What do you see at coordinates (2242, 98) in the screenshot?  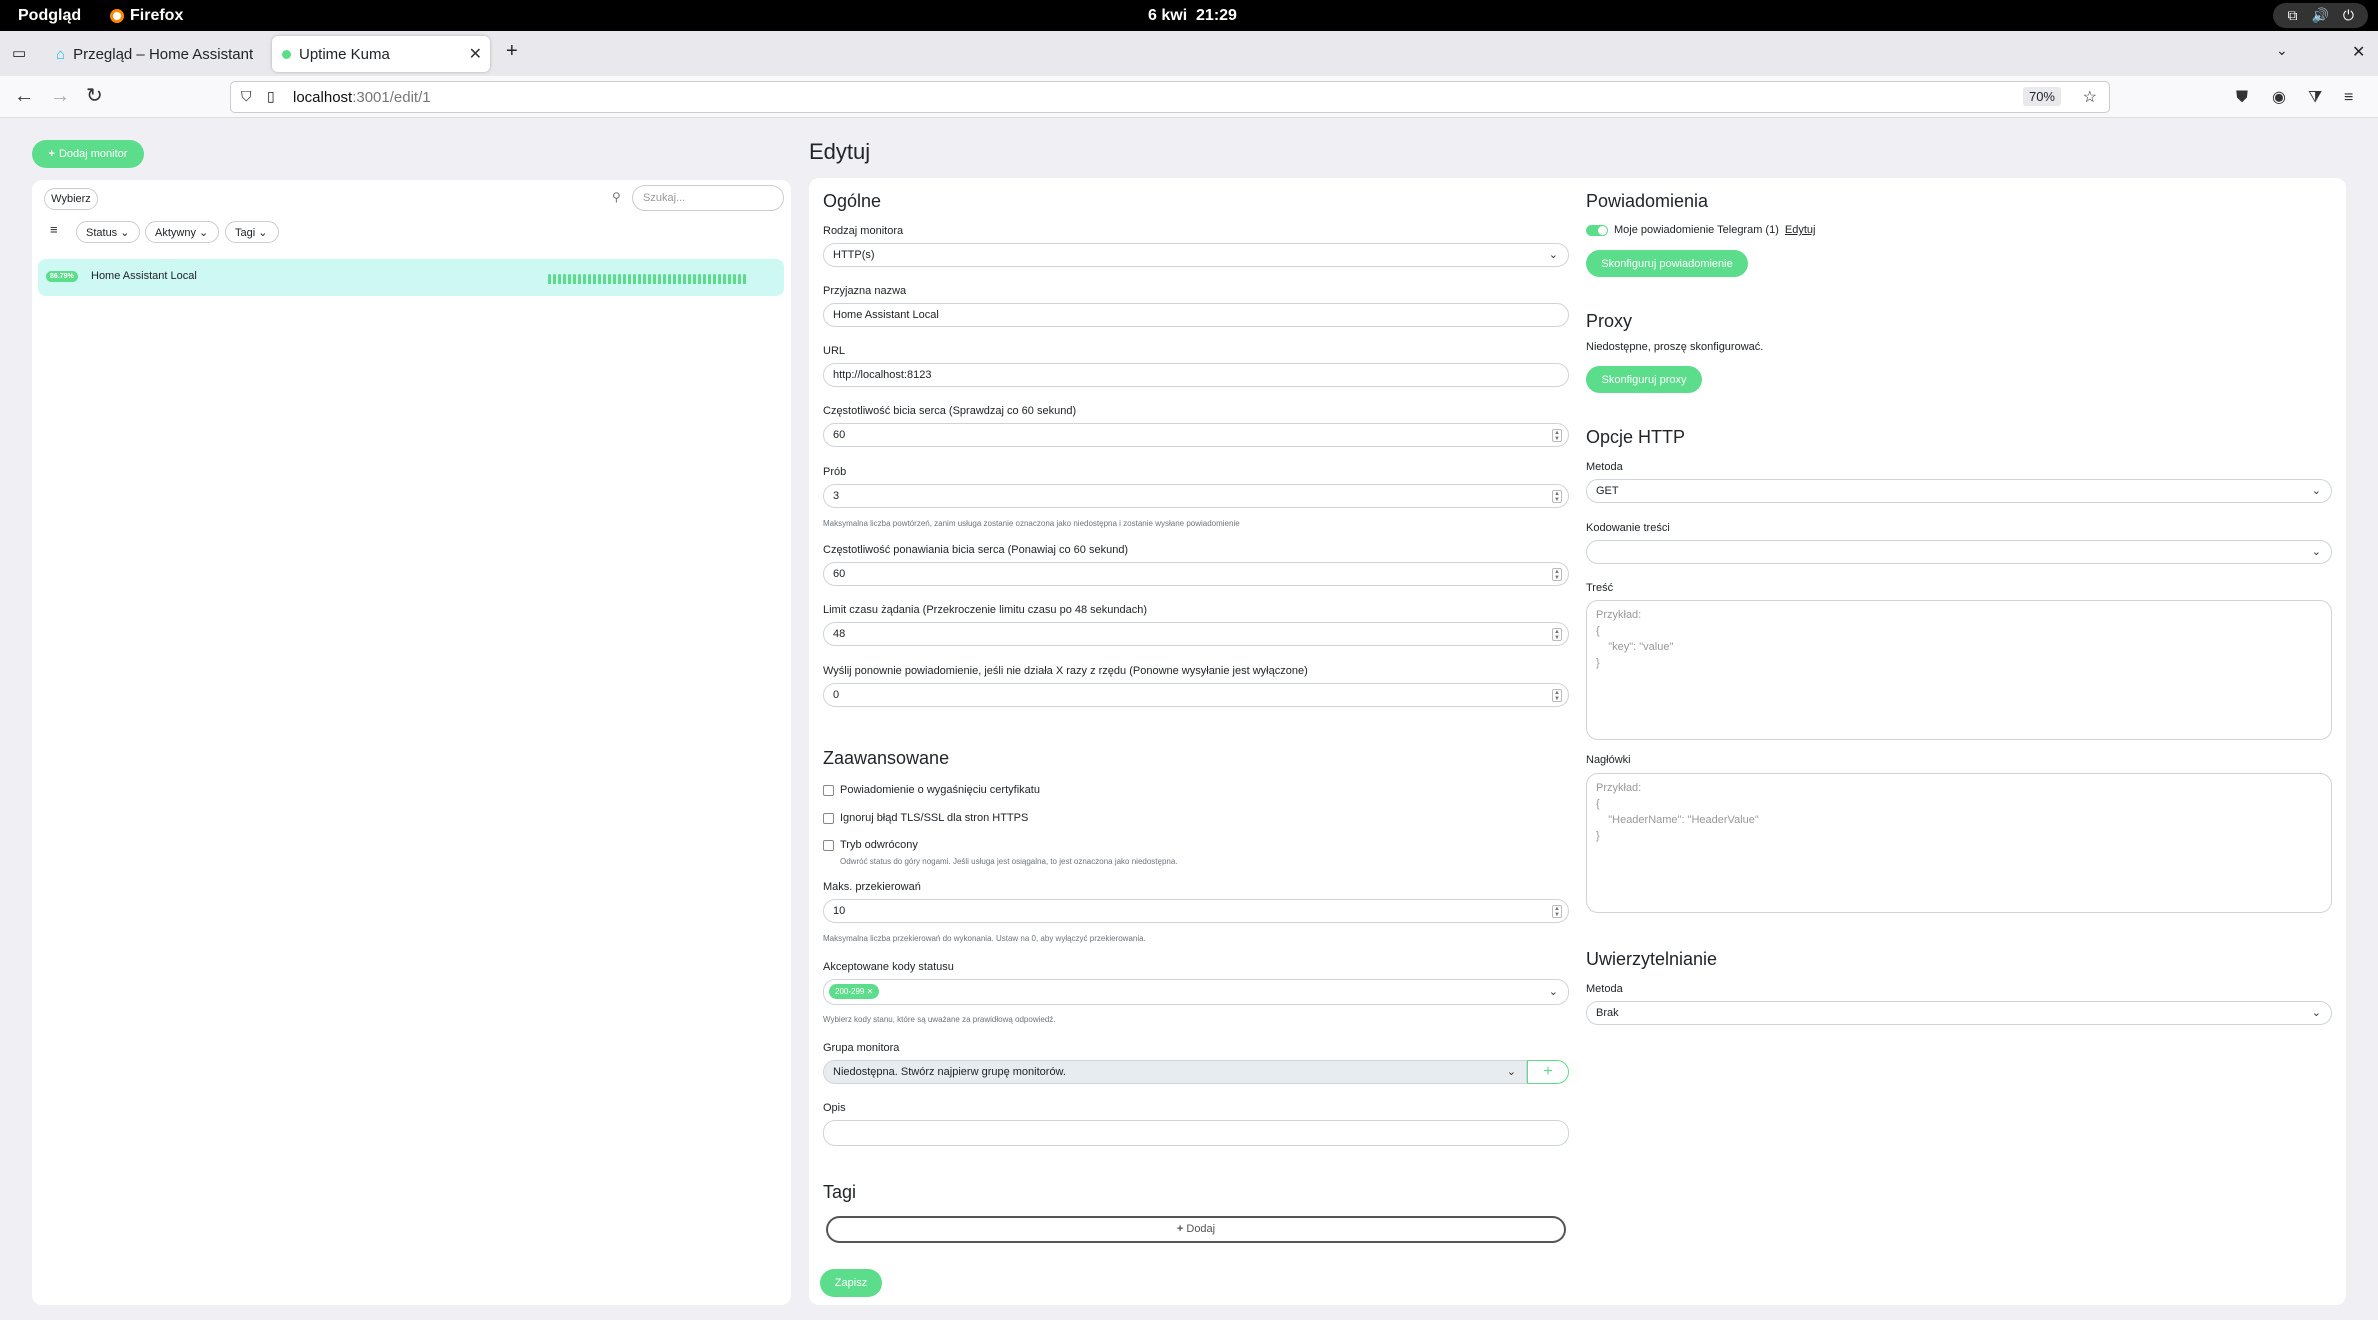 I see `pocket-icon: ⛊` at bounding box center [2242, 98].